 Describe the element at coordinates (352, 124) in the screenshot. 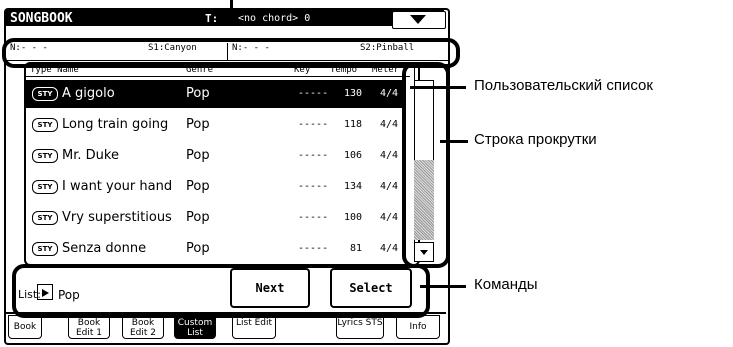

I see `tempo: 118` at that location.